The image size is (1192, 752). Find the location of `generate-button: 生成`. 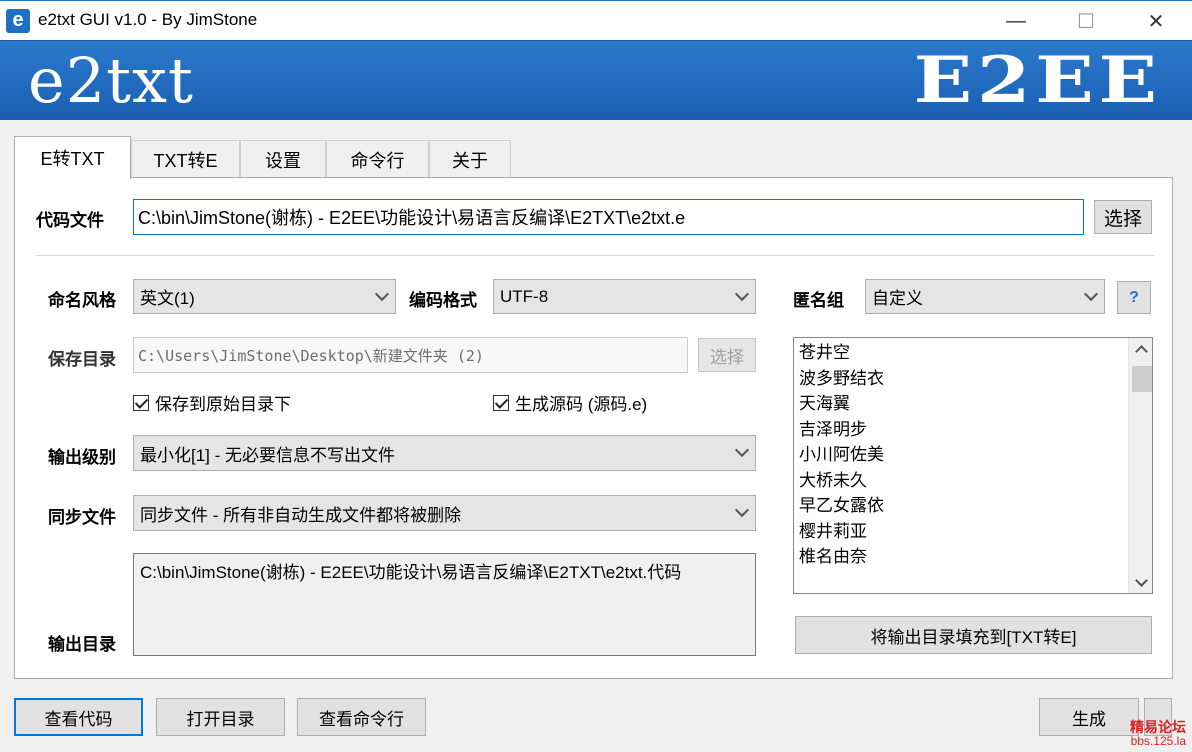

generate-button: 生成 is located at coordinates (1089, 717).